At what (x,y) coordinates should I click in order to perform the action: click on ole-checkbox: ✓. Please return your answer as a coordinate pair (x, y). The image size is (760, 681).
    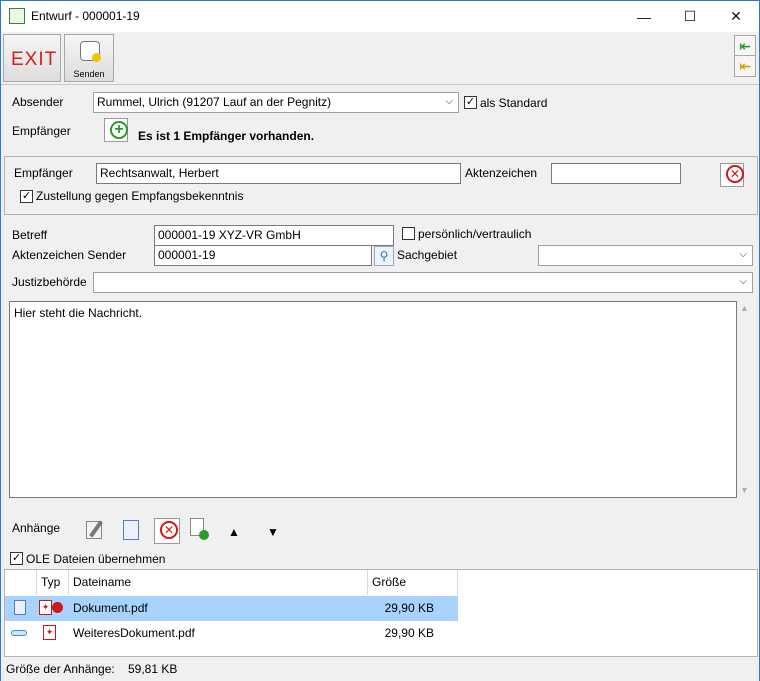
    Looking at the image, I should click on (16, 558).